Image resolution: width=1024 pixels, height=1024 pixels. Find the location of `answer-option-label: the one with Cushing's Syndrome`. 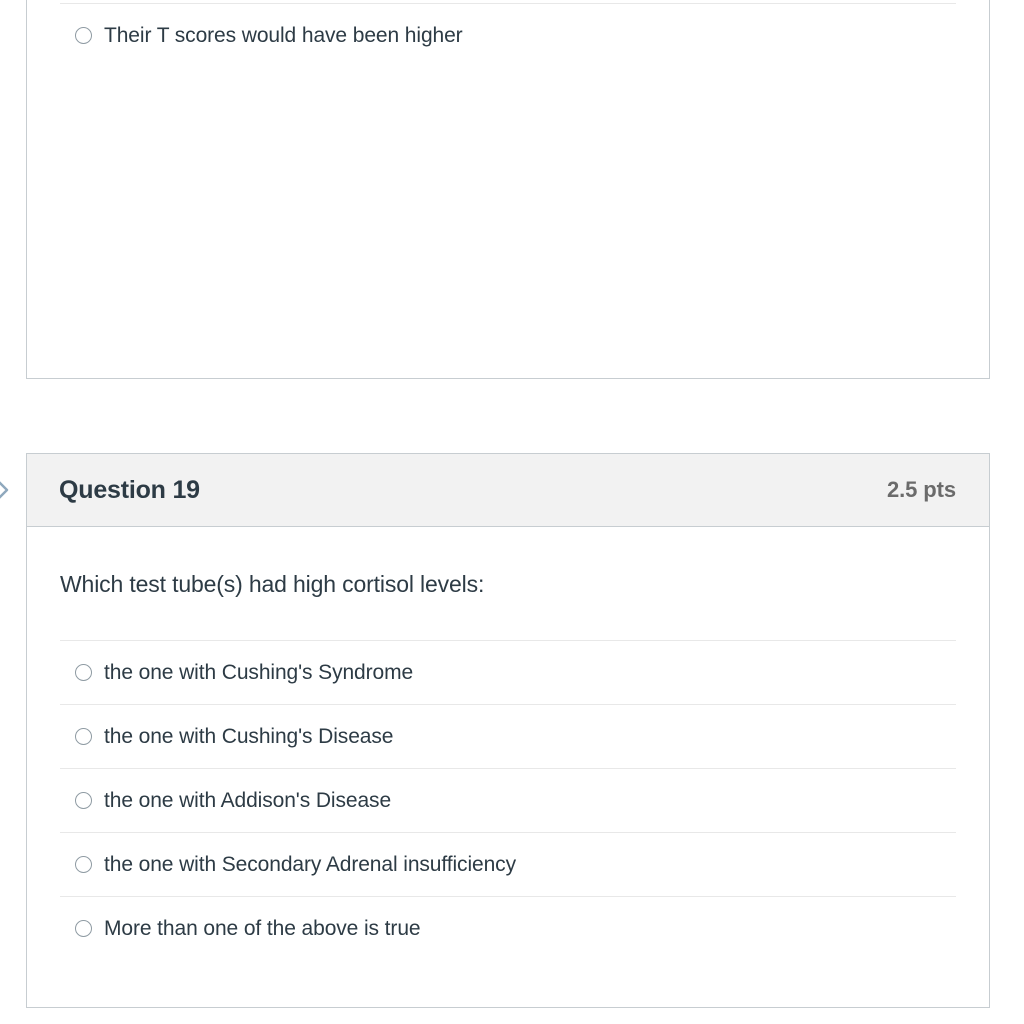

answer-option-label: the one with Cushing's Syndrome is located at coordinates (259, 672).